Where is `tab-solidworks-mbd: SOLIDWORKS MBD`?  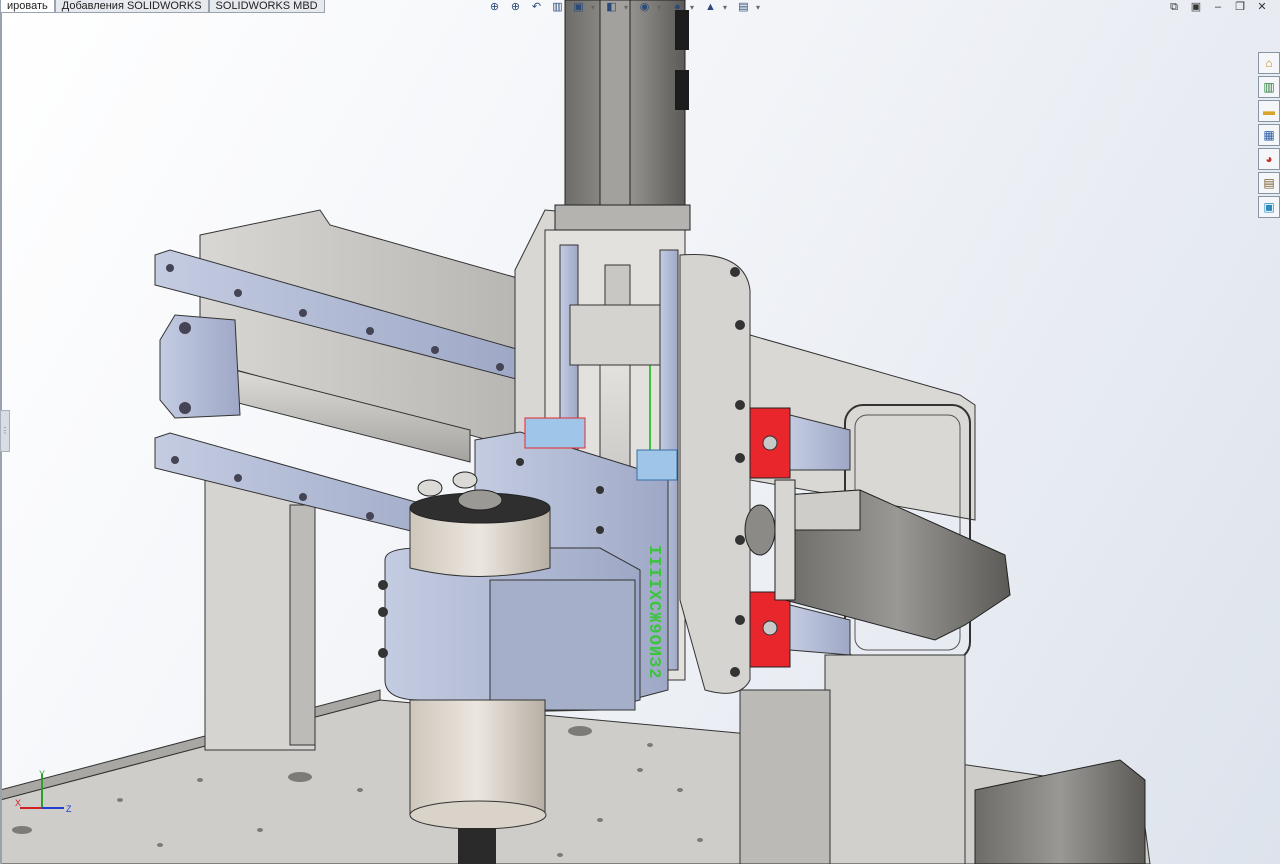 tab-solidworks-mbd: SOLIDWORKS MBD is located at coordinates (266, 6).